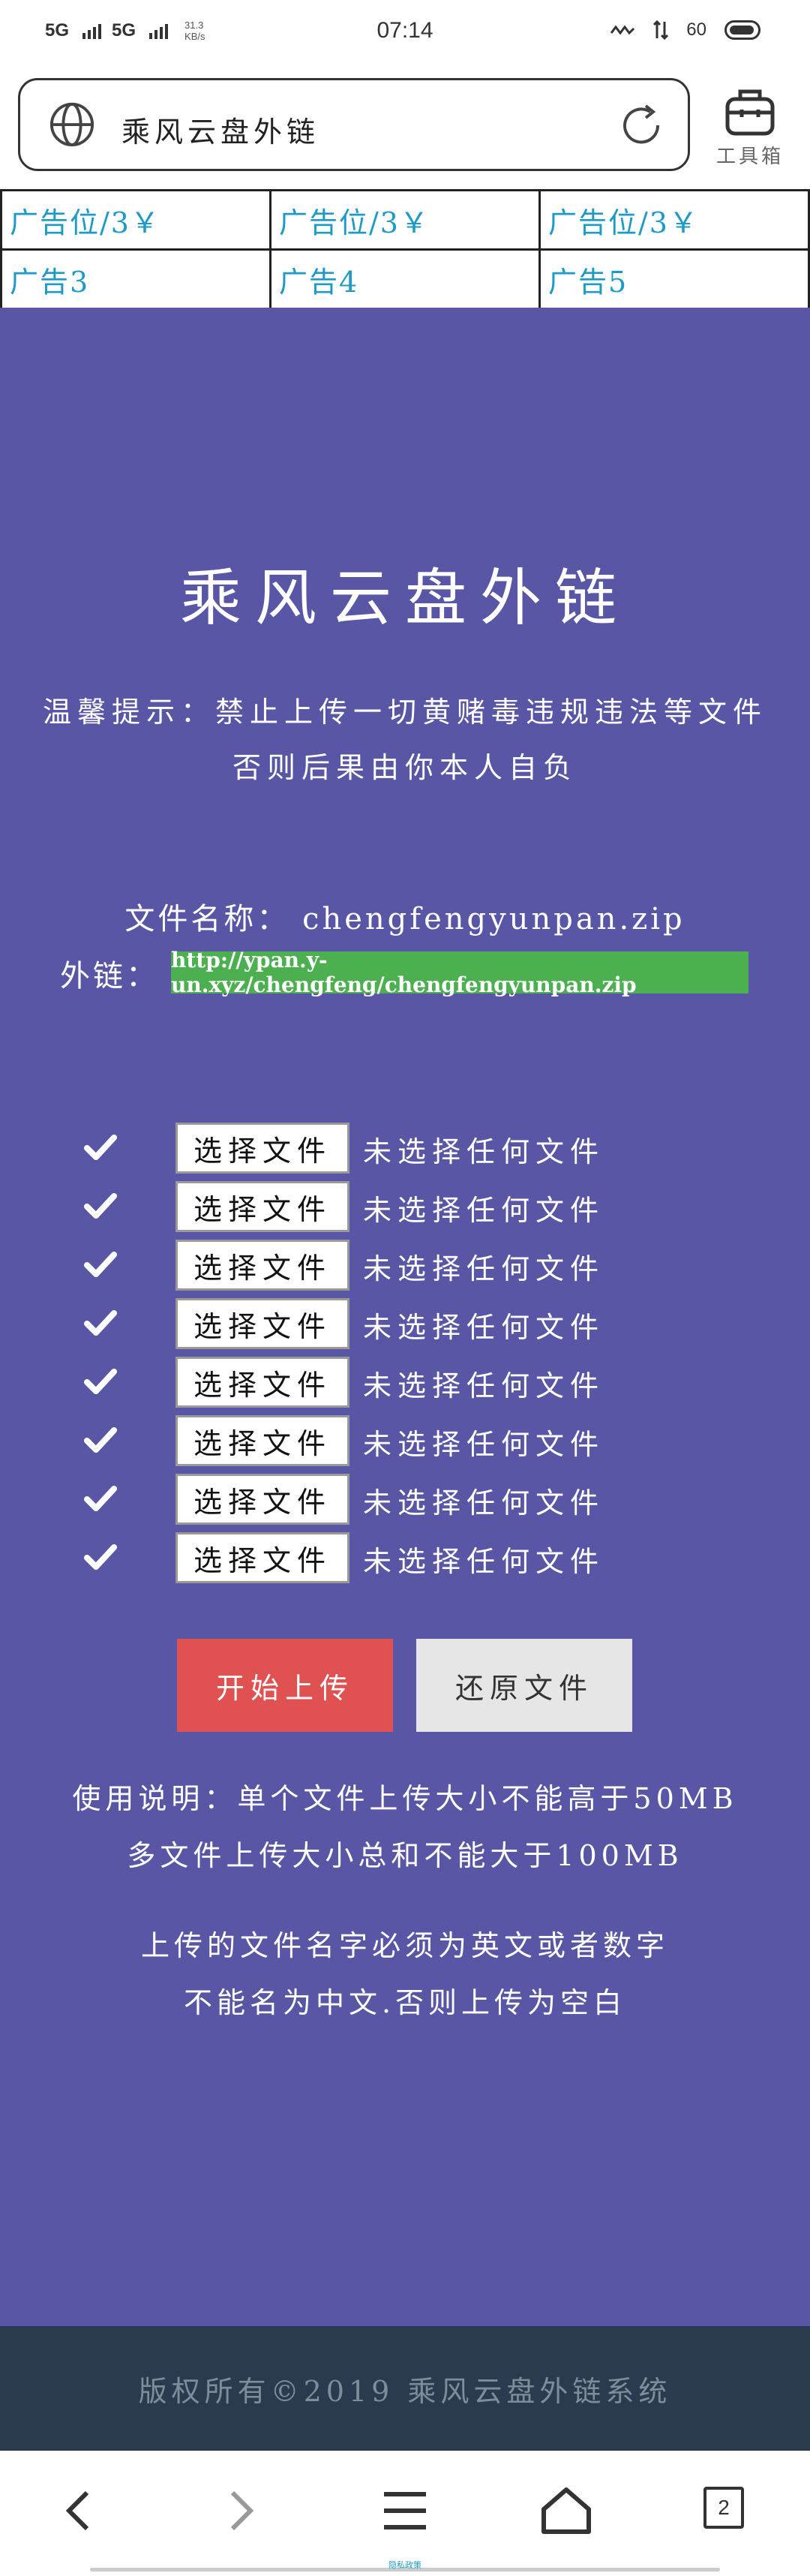  Describe the element at coordinates (494, 919) in the screenshot. I see `file-name-value: chengfengyunpan.zip` at that location.